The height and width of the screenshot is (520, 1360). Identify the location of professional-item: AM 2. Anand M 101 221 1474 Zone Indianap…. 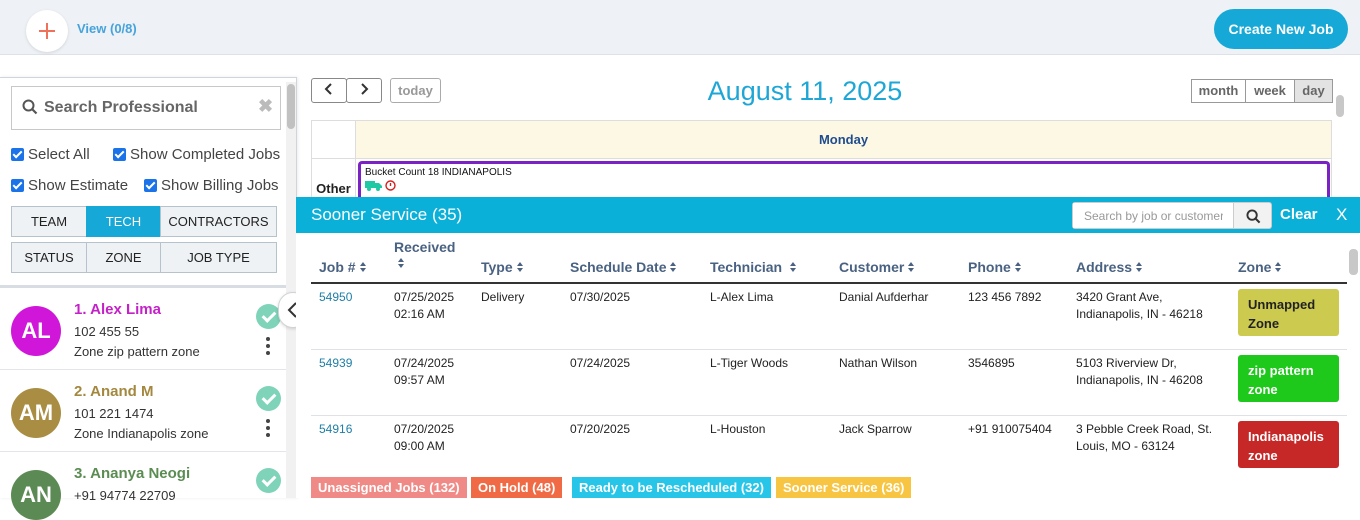
(143, 411).